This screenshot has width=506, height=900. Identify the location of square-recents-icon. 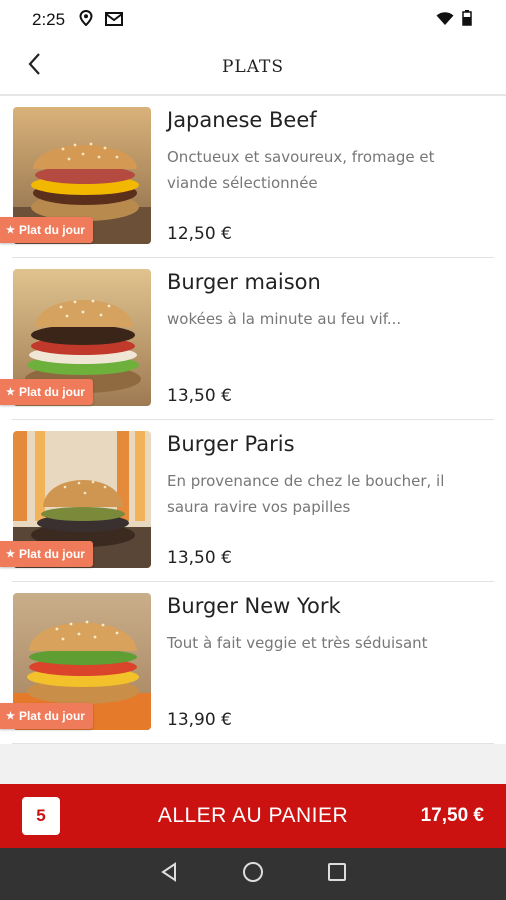
(337, 874).